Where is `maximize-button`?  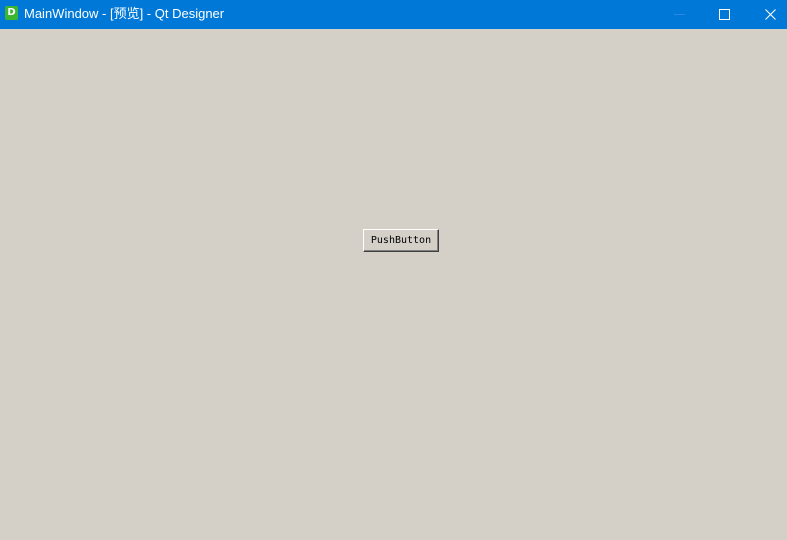 maximize-button is located at coordinates (725, 14).